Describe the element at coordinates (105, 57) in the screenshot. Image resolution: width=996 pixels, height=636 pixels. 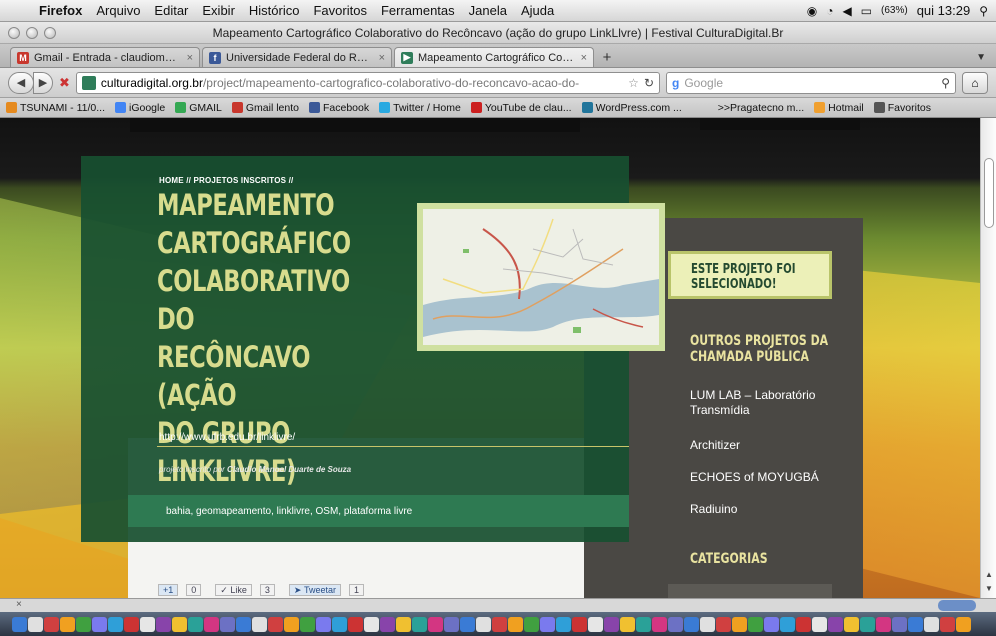
I see `tab-gmail: M Gmail - Entrada - claudiomano... ×` at that location.